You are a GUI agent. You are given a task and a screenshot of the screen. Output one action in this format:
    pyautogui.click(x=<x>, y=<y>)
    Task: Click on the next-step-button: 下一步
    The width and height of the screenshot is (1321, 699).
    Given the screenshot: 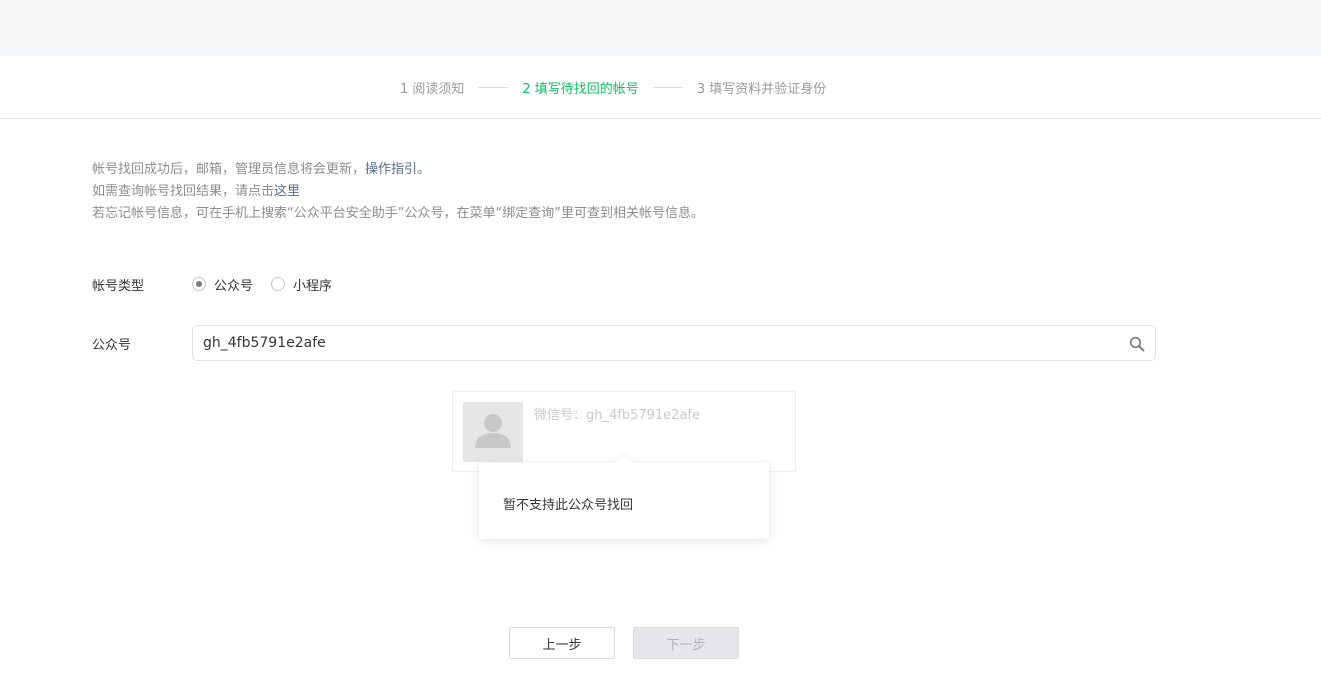 What is the action you would take?
    pyautogui.click(x=686, y=643)
    